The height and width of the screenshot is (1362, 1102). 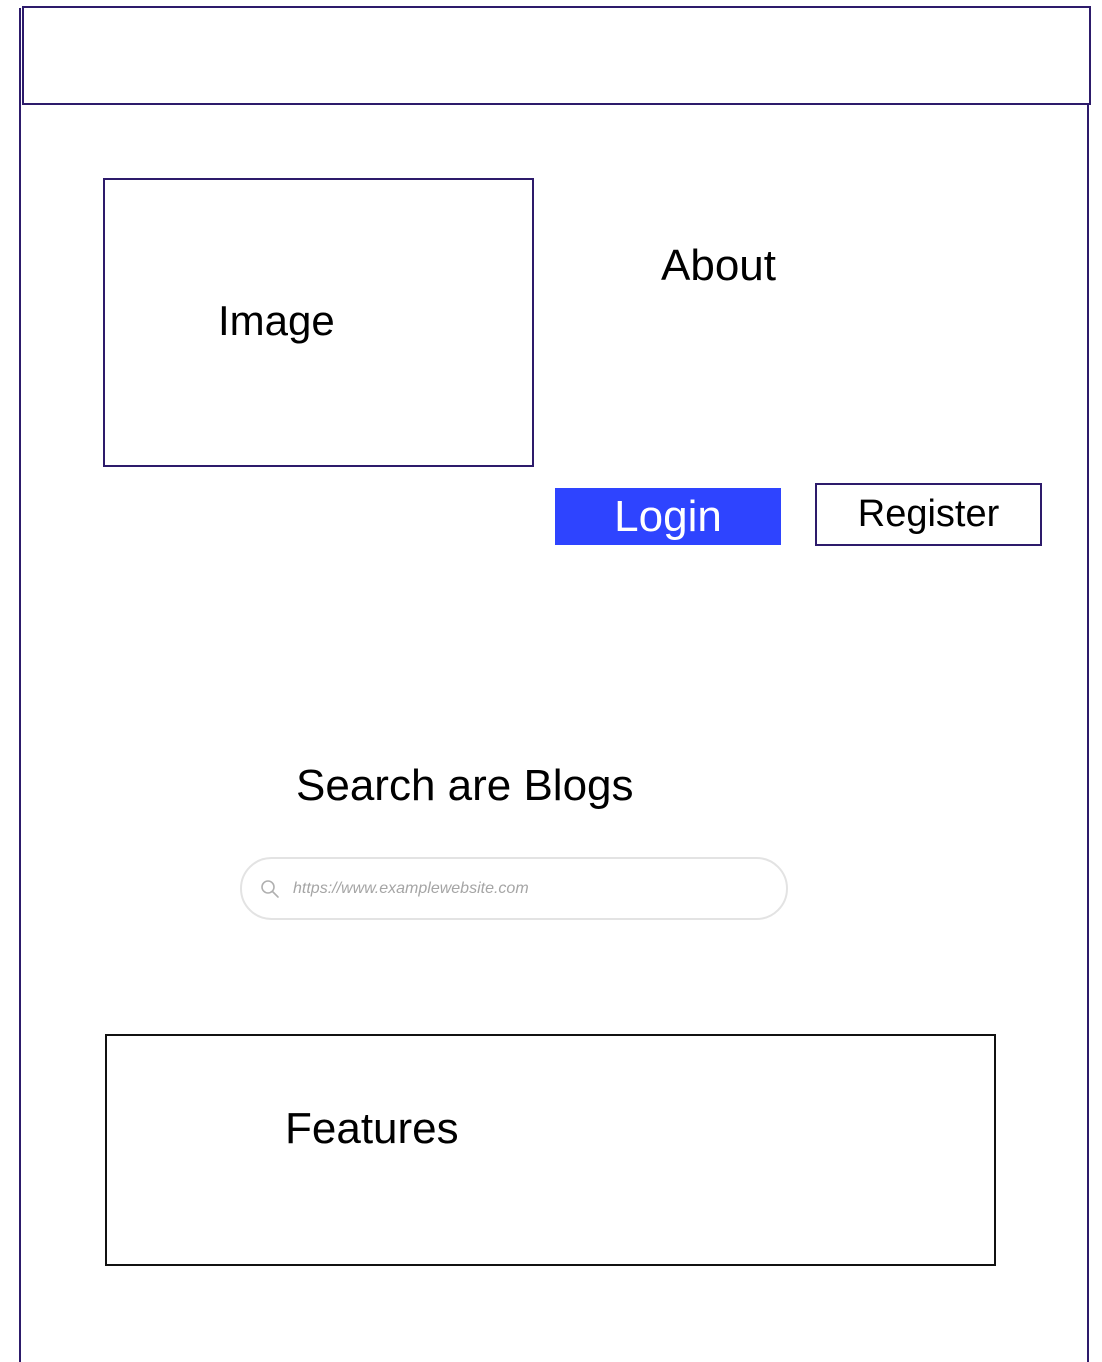 What do you see at coordinates (270, 889) in the screenshot?
I see `search-icon` at bounding box center [270, 889].